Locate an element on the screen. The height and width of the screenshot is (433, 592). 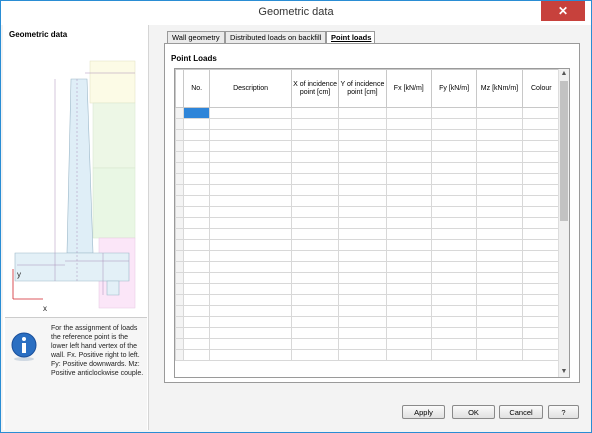
apply-button: Apply is located at coordinates (423, 412).